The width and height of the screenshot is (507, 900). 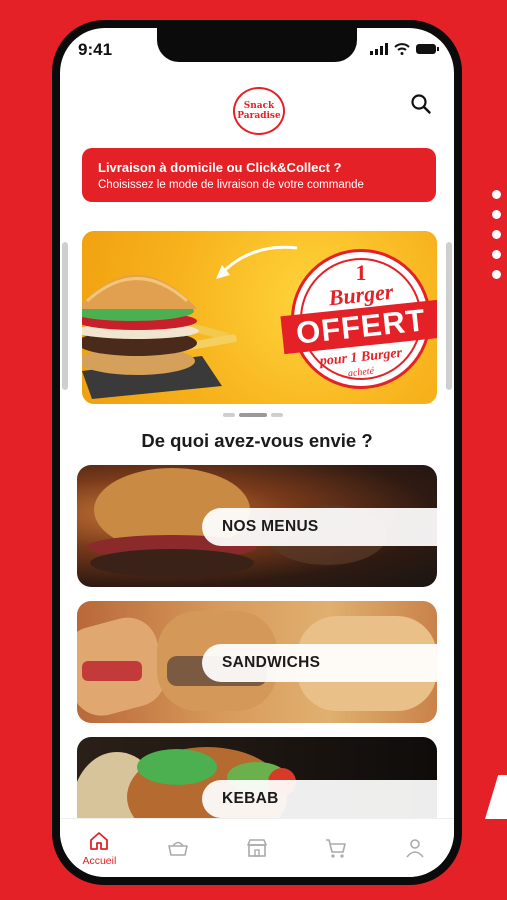 What do you see at coordinates (257, 440) in the screenshot?
I see `section-title: De quoi avez-vous envie ?` at bounding box center [257, 440].